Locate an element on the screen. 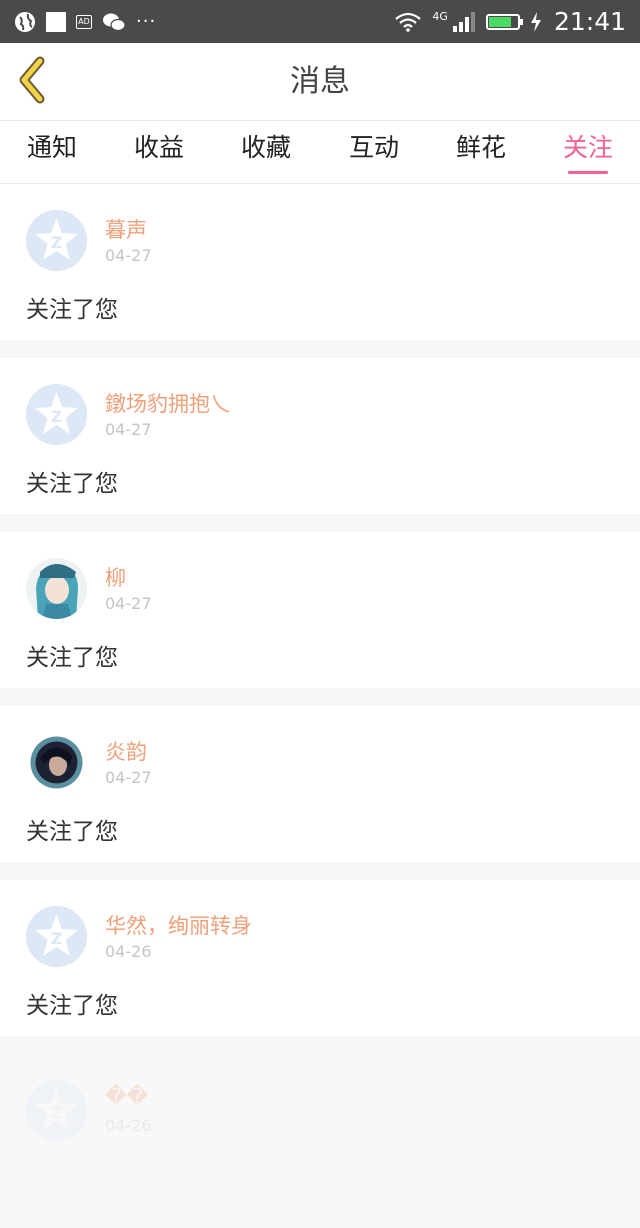 The height and width of the screenshot is (1228, 640). list-item: Z �� 04-26 is located at coordinates (320, 1132).